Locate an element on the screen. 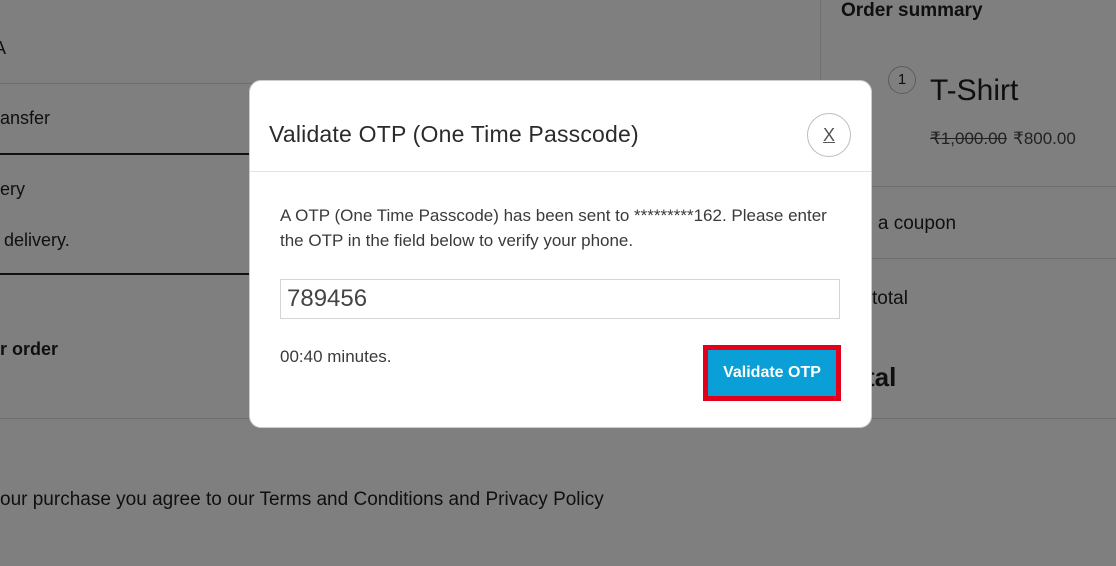  modal-title: Validate OTP (One Time Passcode) is located at coordinates (454, 134).